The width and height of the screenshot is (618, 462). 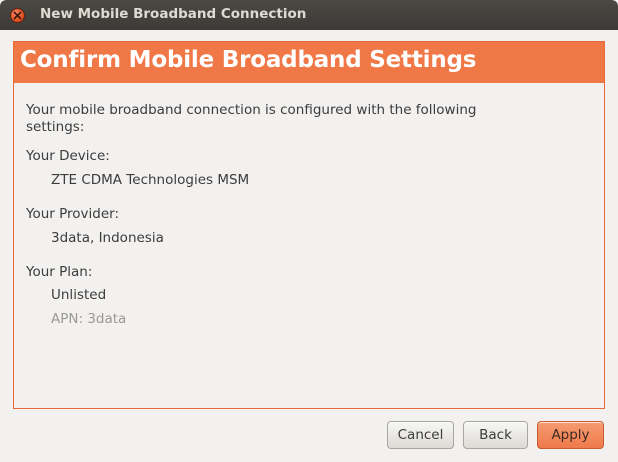 I want to click on provider-label: Your Provider:, so click(x=73, y=214).